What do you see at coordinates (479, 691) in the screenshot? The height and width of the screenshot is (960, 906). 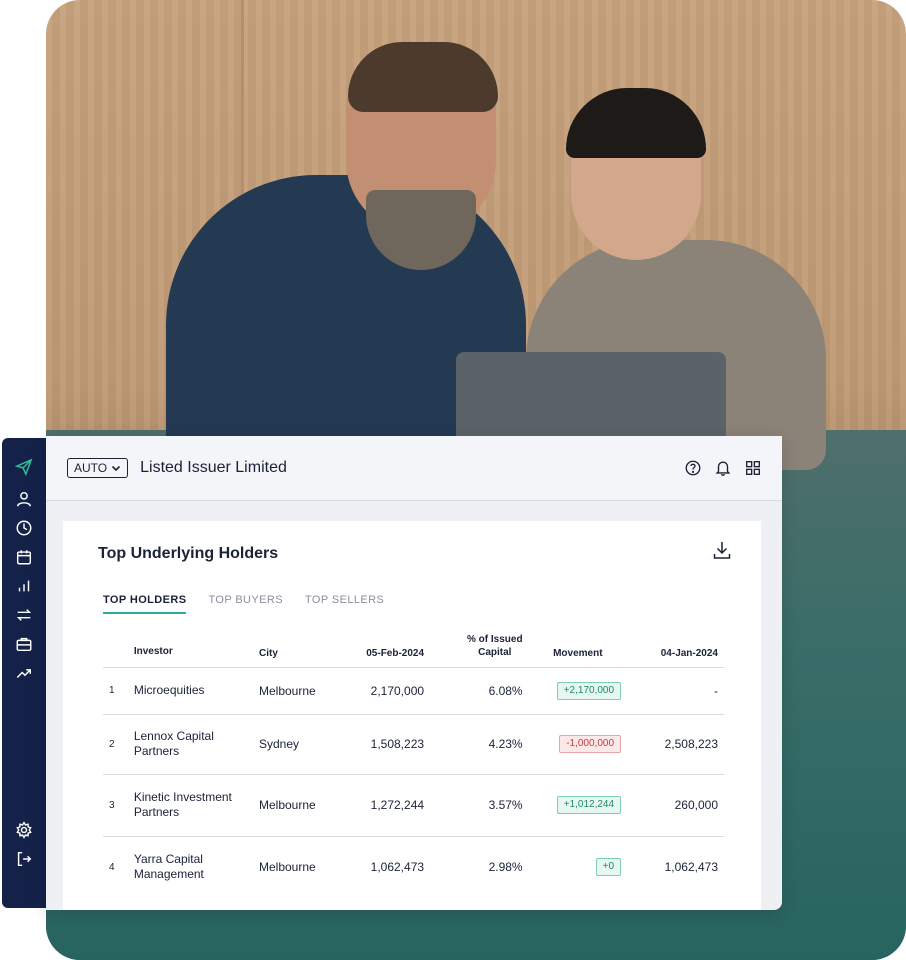 I see `row-pct: 6.08%` at bounding box center [479, 691].